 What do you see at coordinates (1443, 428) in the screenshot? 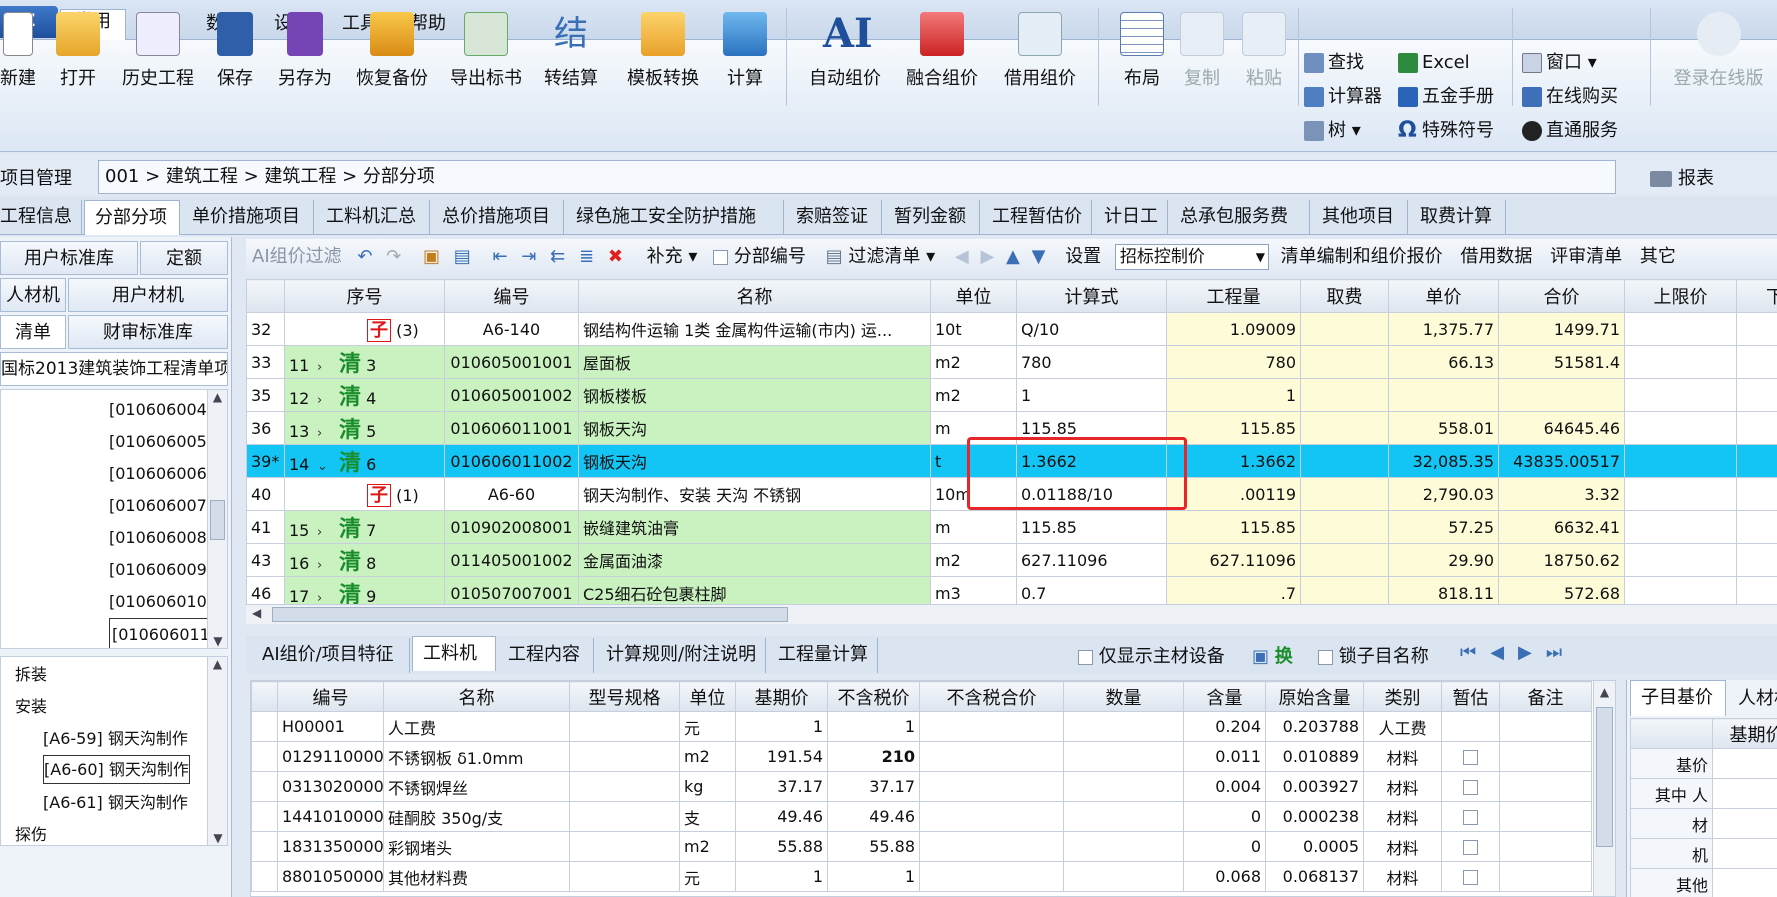
I see `grid-cell: 558.01` at bounding box center [1443, 428].